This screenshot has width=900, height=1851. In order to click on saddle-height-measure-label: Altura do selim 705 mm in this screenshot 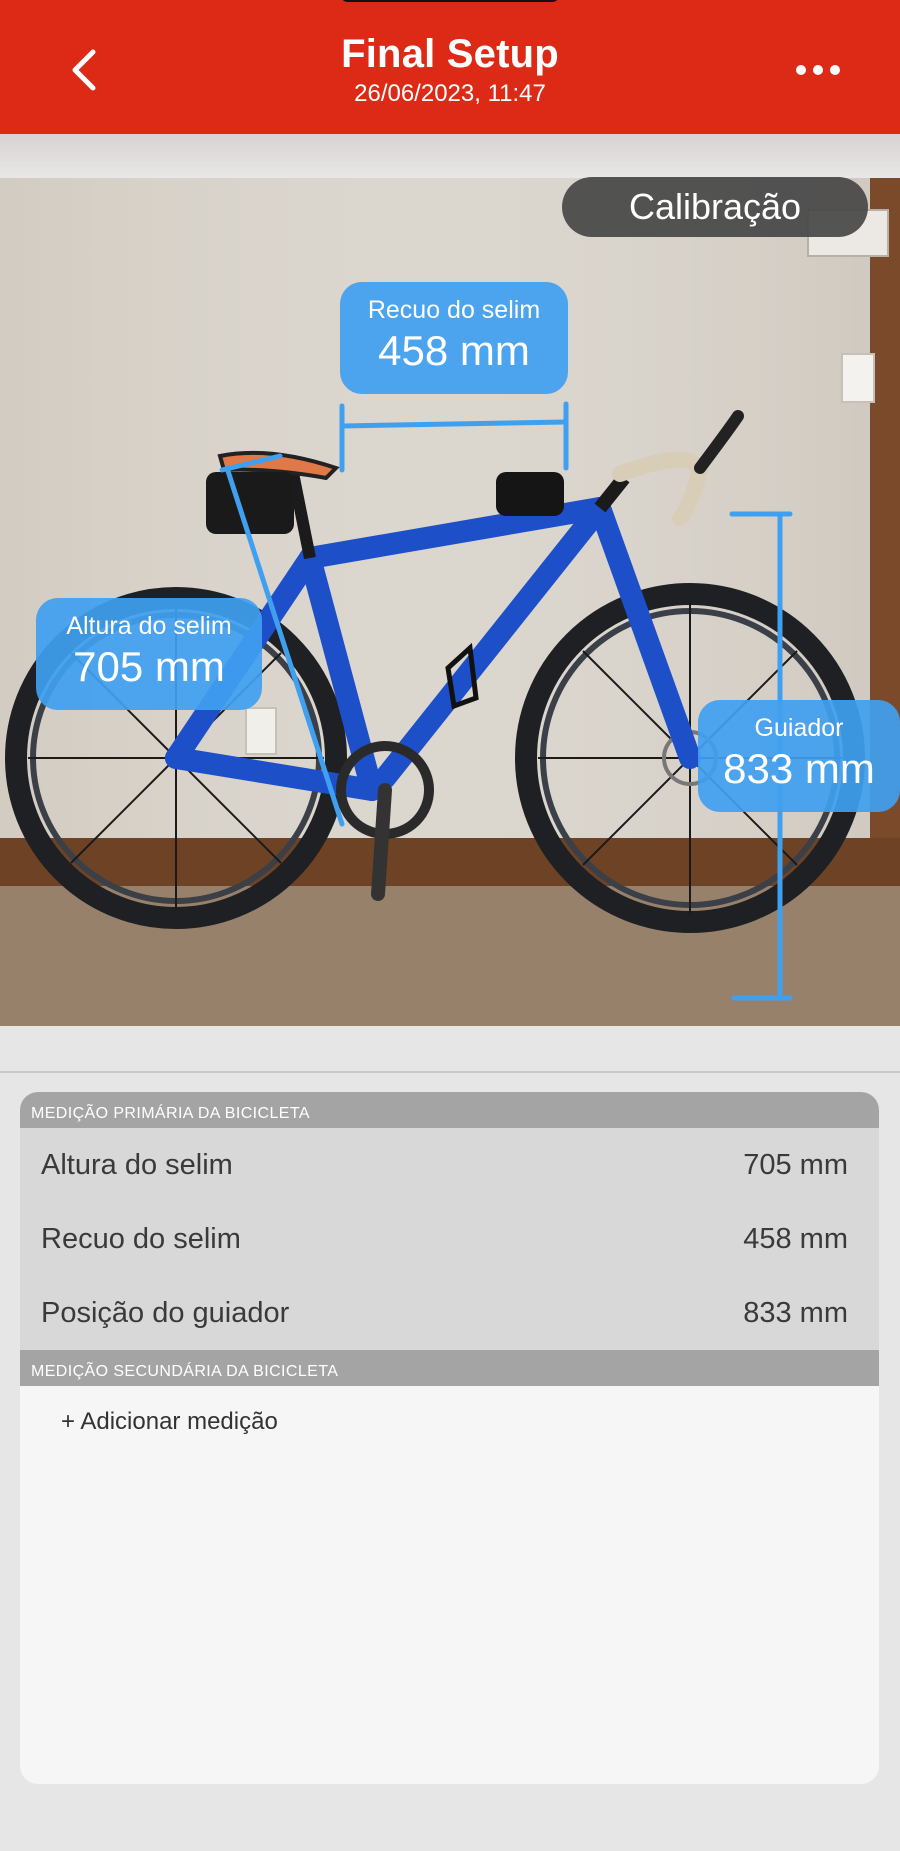, I will do `click(149, 654)`.